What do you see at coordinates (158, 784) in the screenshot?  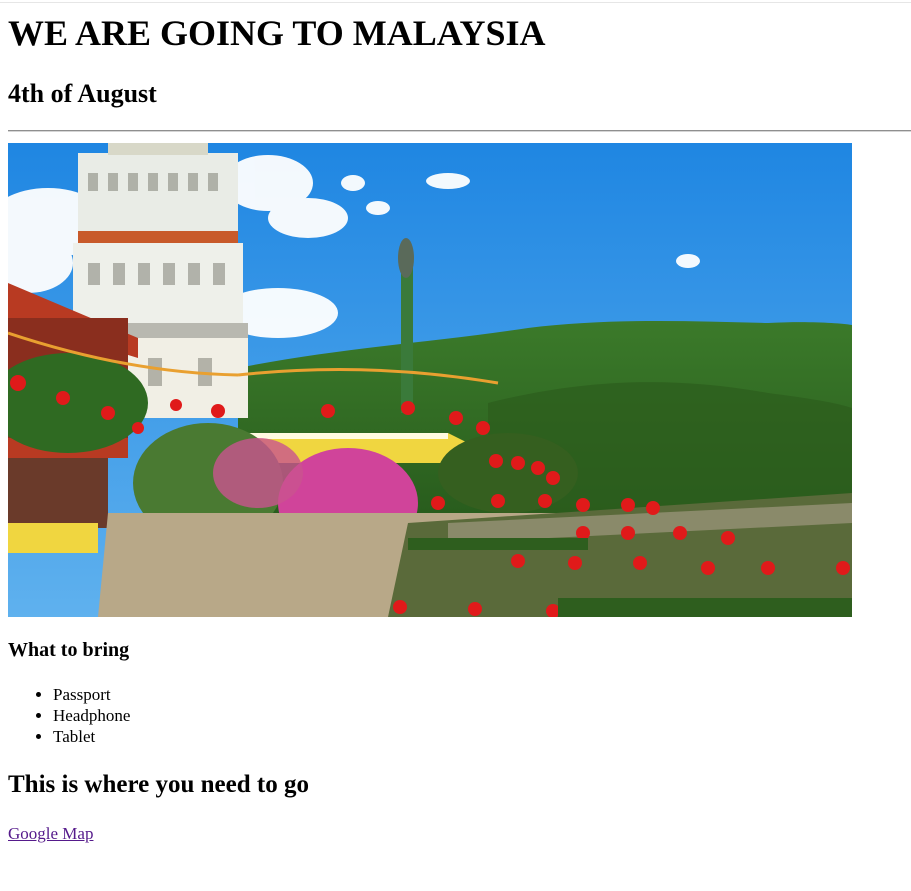 I see `location-heading: This is where you need to go` at bounding box center [158, 784].